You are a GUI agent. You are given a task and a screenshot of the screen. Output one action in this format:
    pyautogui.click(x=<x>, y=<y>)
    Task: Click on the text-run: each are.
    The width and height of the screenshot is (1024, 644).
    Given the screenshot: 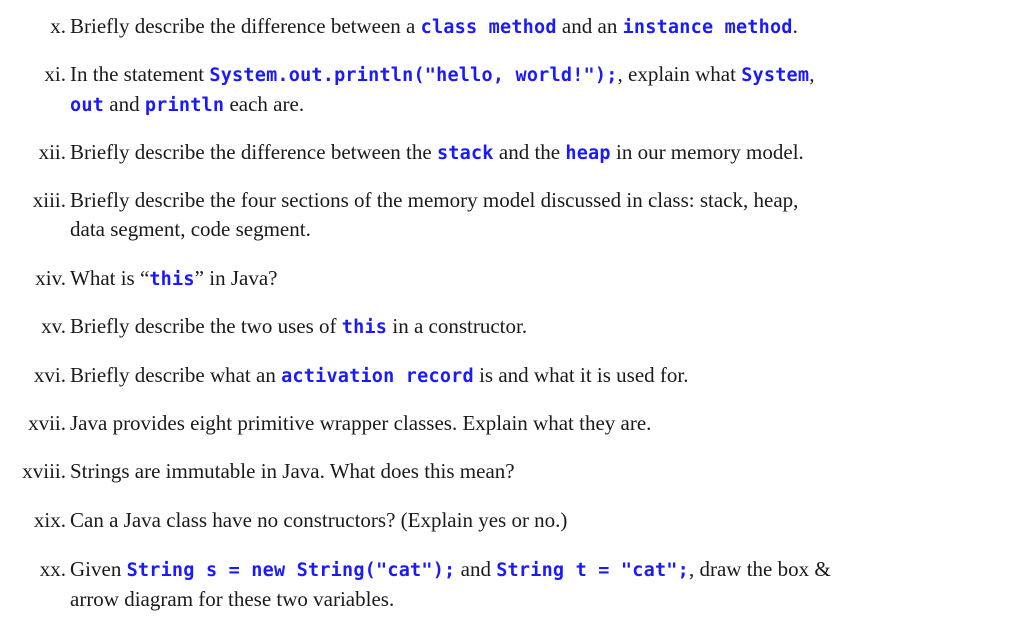 What is the action you would take?
    pyautogui.click(x=264, y=104)
    